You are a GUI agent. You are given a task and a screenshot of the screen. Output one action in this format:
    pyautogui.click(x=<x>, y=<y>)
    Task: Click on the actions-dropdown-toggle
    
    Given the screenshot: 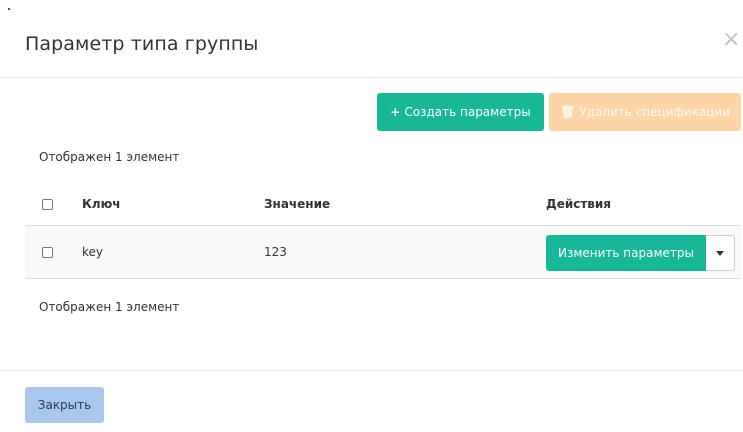 What is the action you would take?
    pyautogui.click(x=720, y=253)
    